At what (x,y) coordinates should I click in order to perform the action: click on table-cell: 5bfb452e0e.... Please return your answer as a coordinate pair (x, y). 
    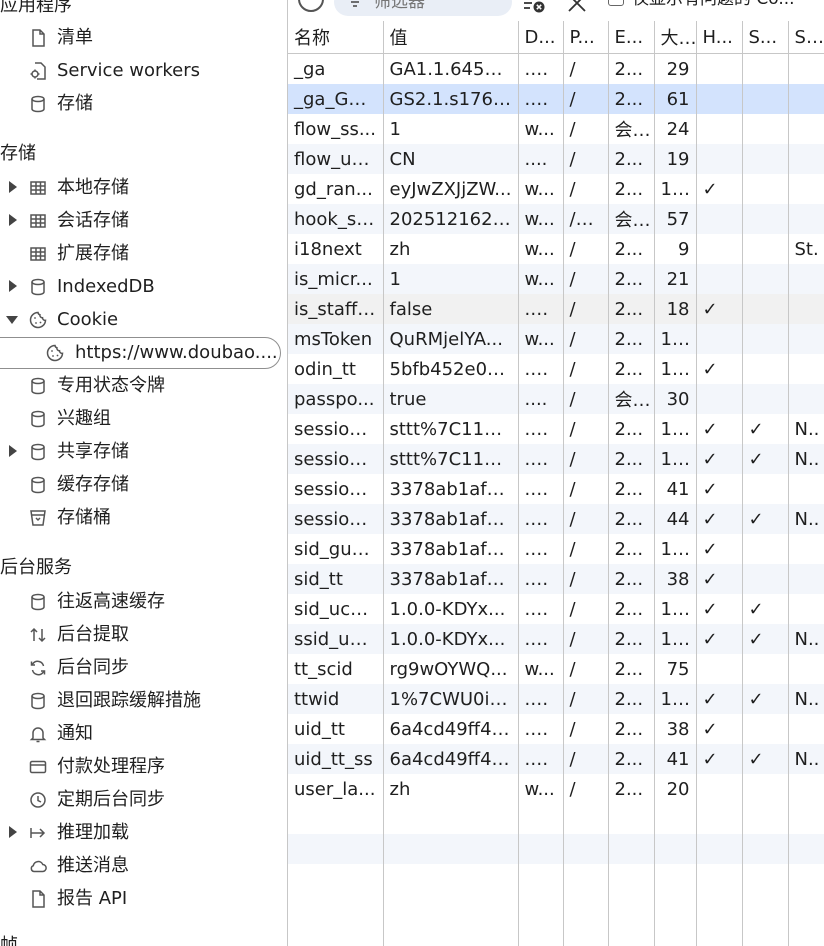
    Looking at the image, I should click on (451, 369).